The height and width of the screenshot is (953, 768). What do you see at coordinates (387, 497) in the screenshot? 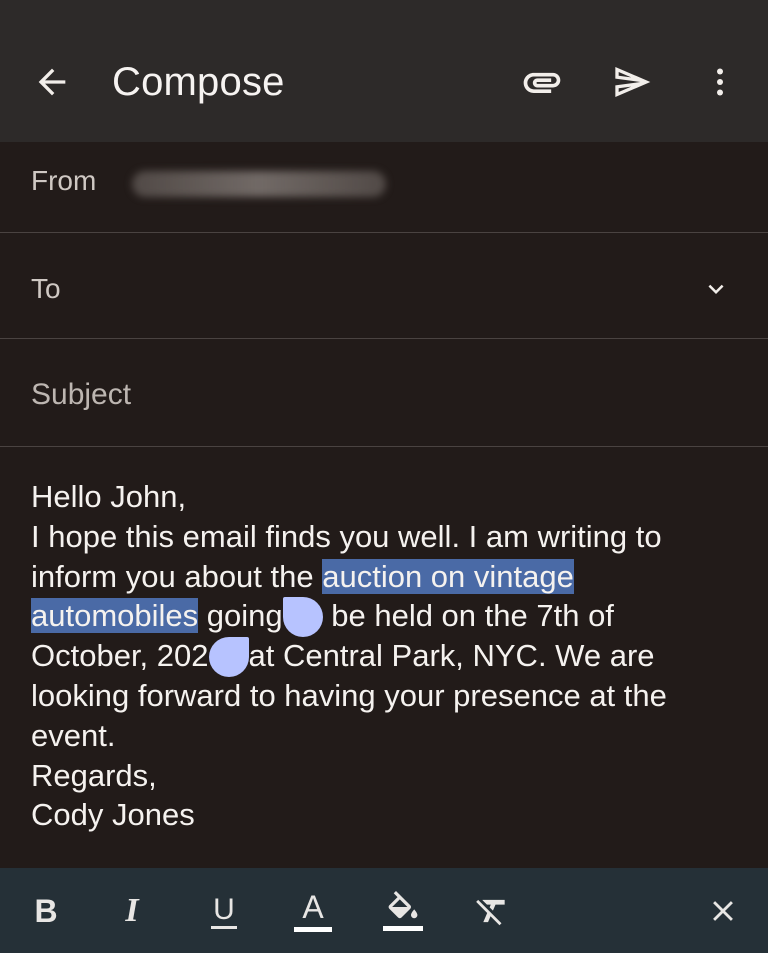
I see `body-line: Hello John,` at bounding box center [387, 497].